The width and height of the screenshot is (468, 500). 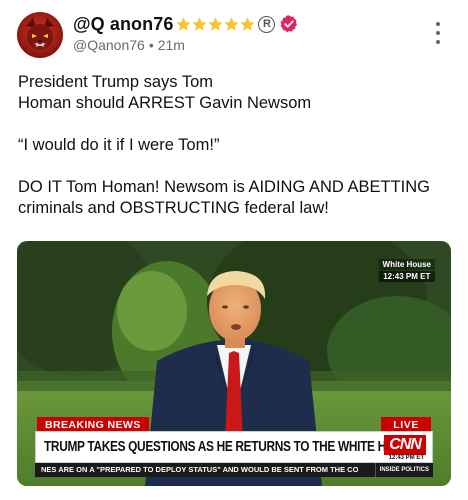 I want to click on red-wolf-avatar-icon, so click(x=40, y=34).